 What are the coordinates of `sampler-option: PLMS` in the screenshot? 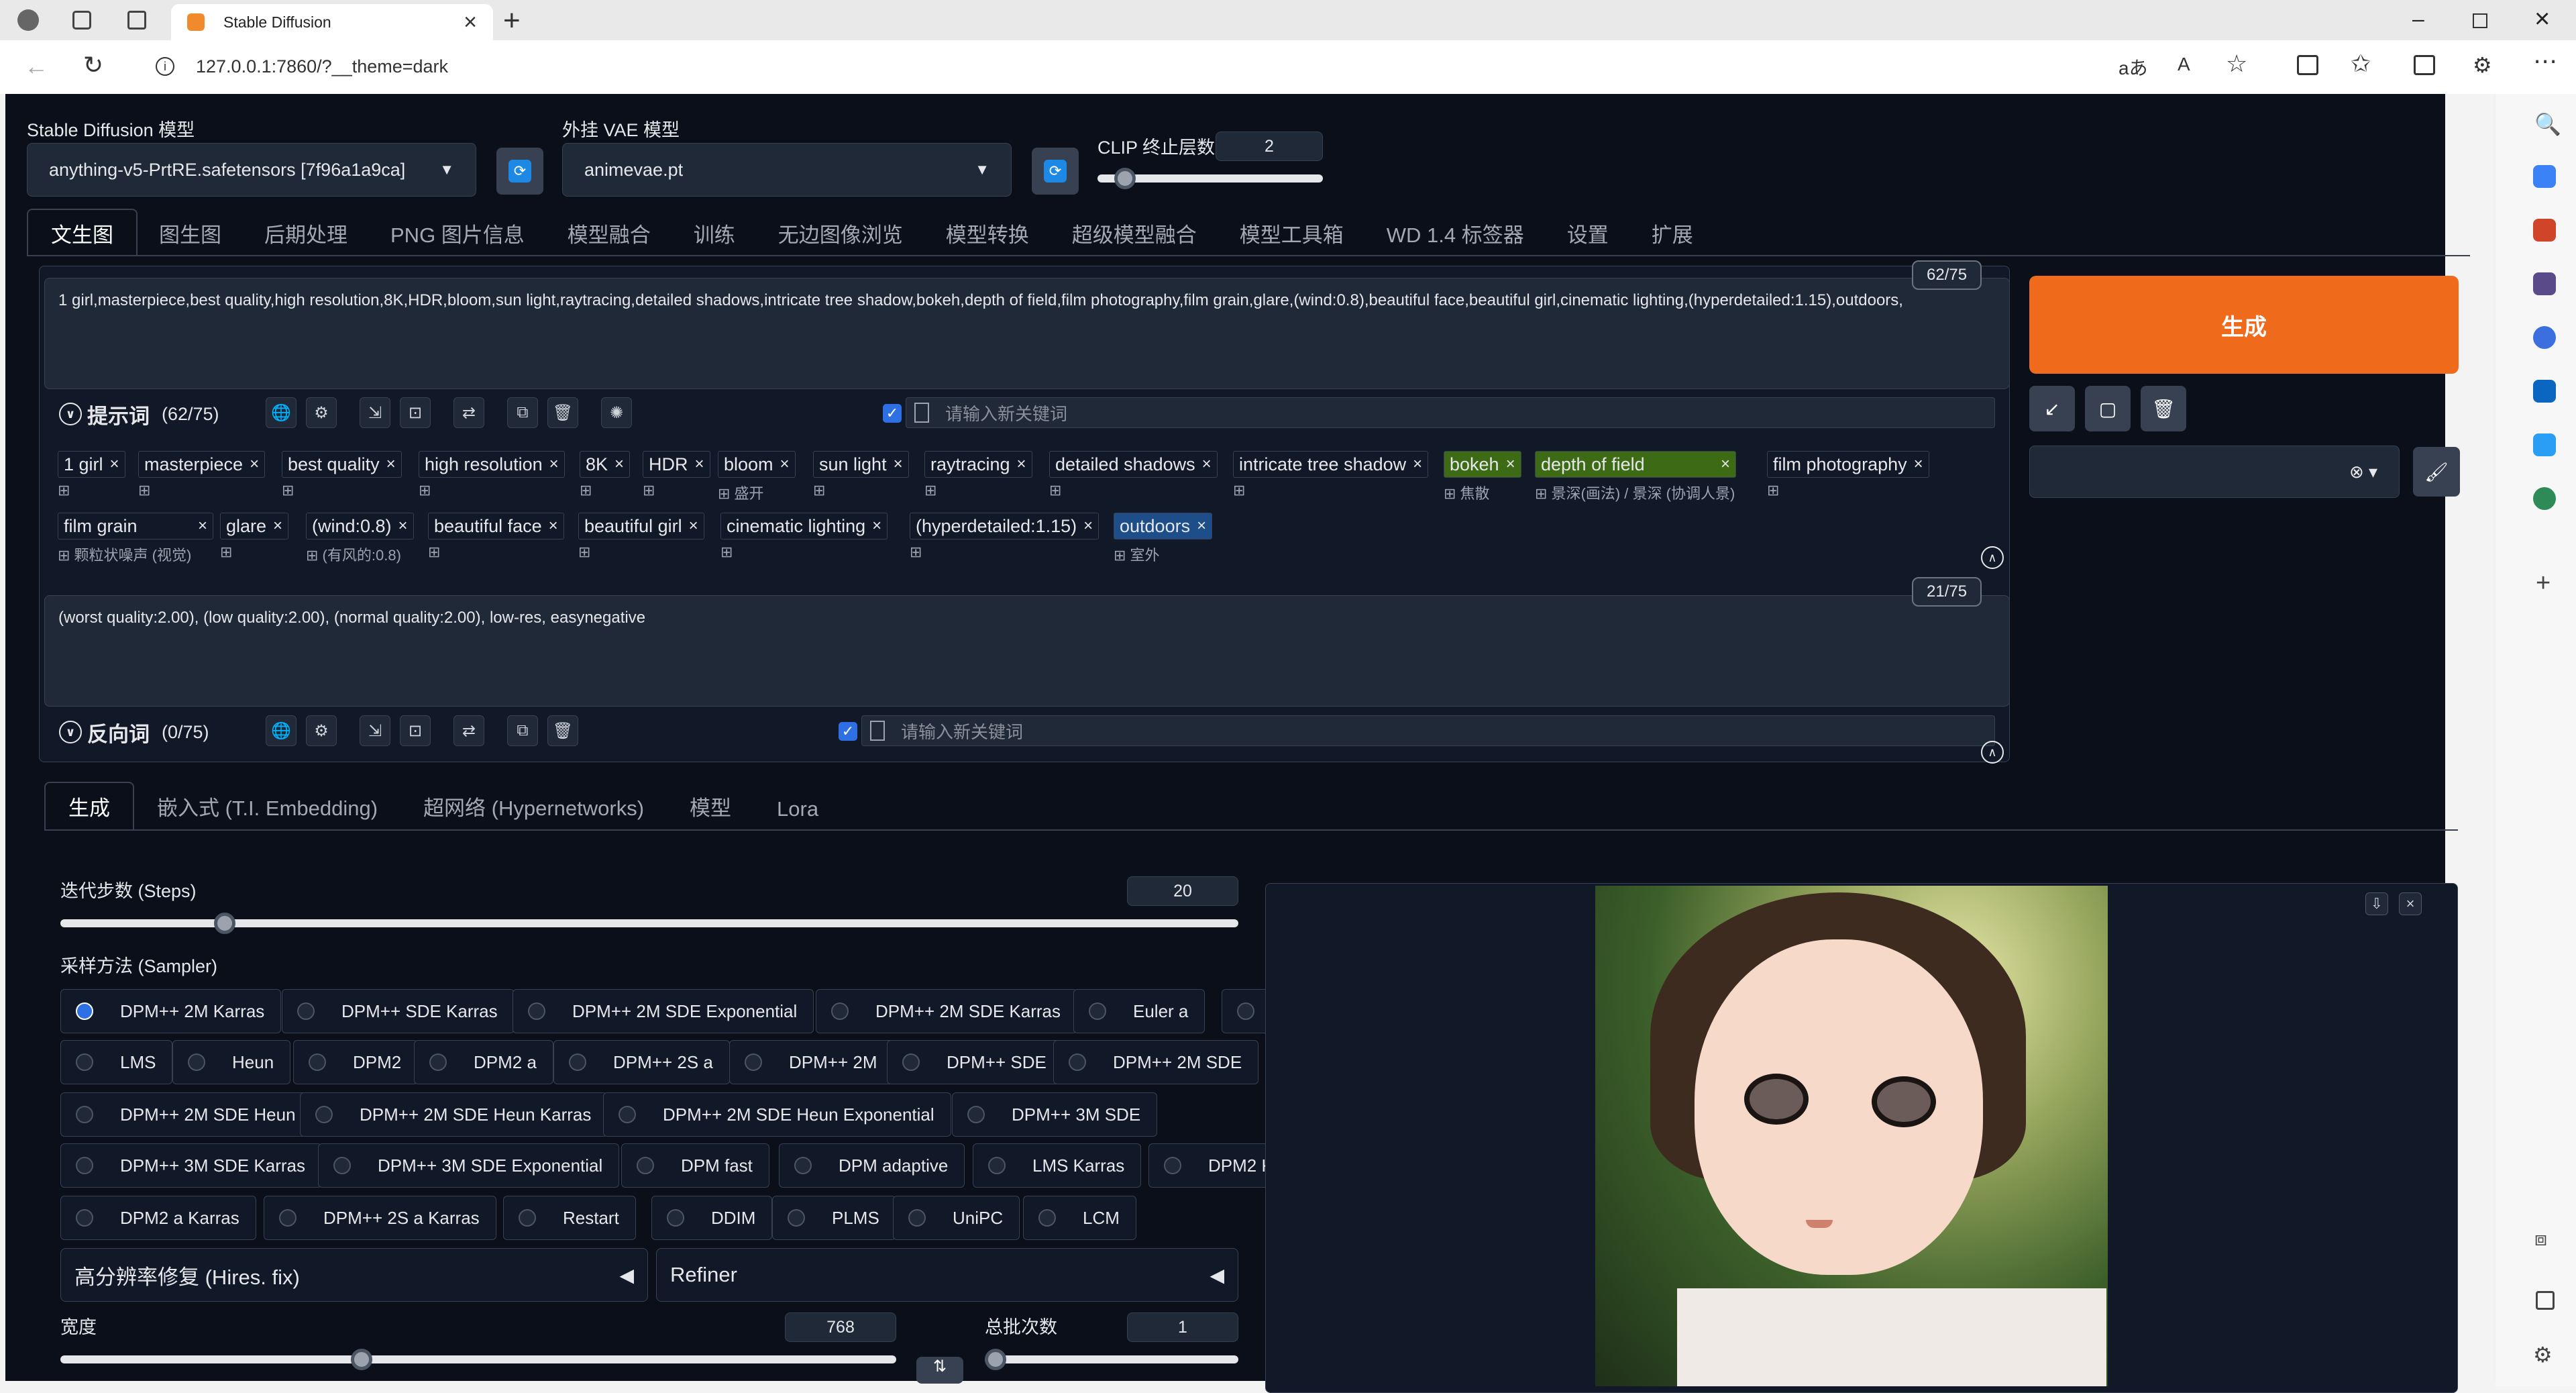 It's located at (834, 1218).